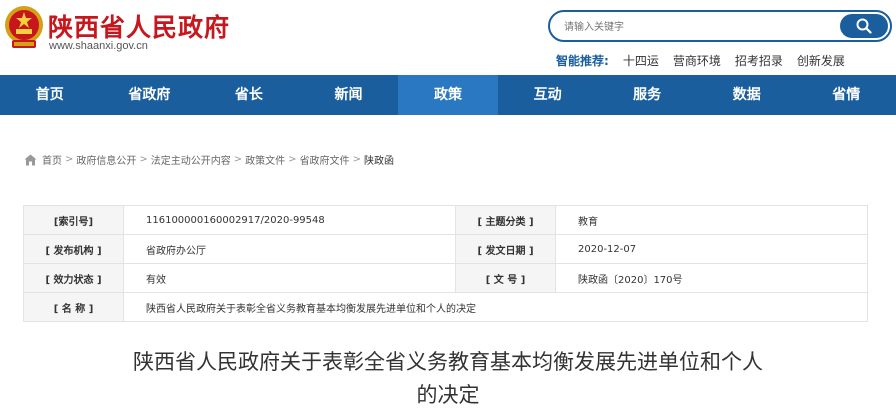 Image resolution: width=896 pixels, height=420 pixels. What do you see at coordinates (24, 27) in the screenshot?
I see `national-emblem-icon` at bounding box center [24, 27].